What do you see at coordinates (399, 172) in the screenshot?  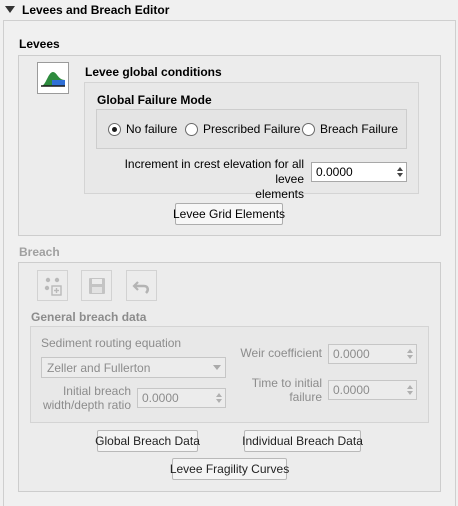 I see `increment-spin-arrows` at bounding box center [399, 172].